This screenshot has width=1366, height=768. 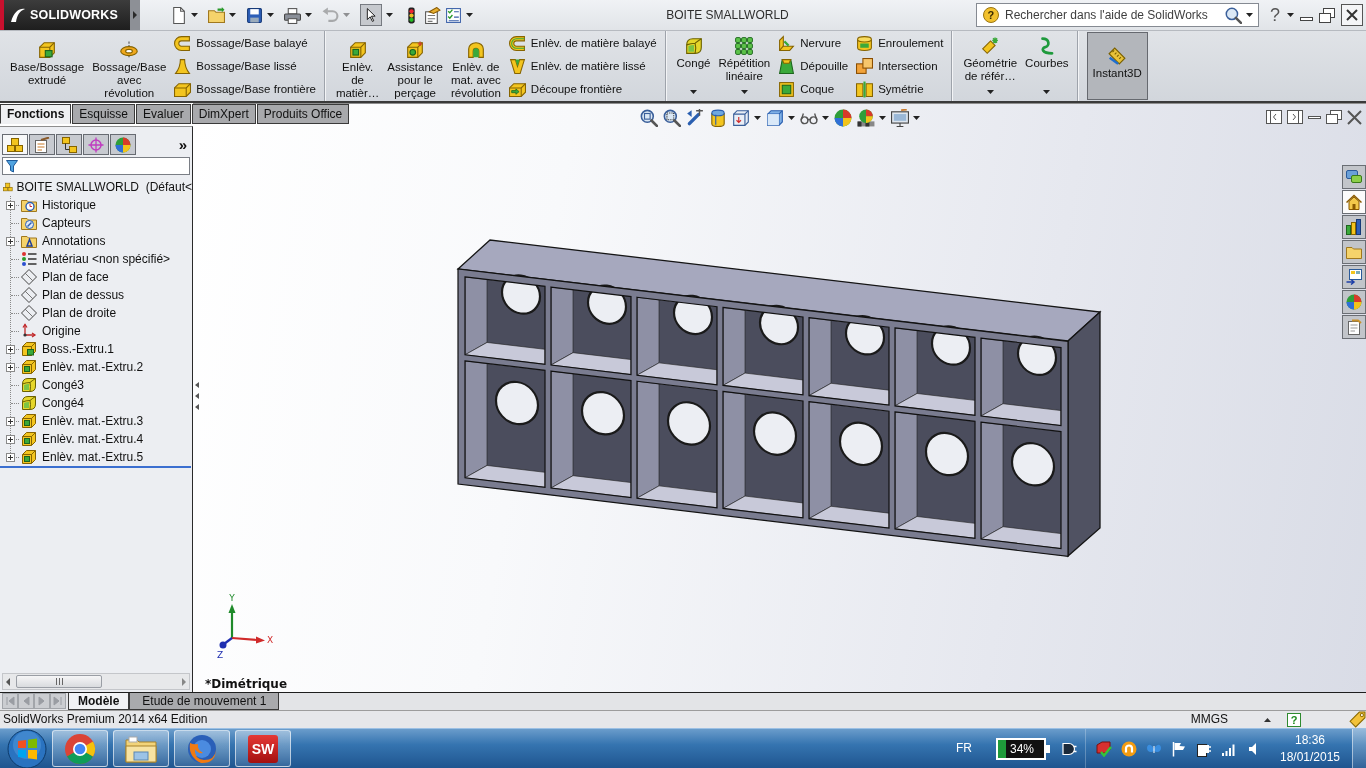 What do you see at coordinates (303, 114) in the screenshot?
I see `command-tab: Produits Office` at bounding box center [303, 114].